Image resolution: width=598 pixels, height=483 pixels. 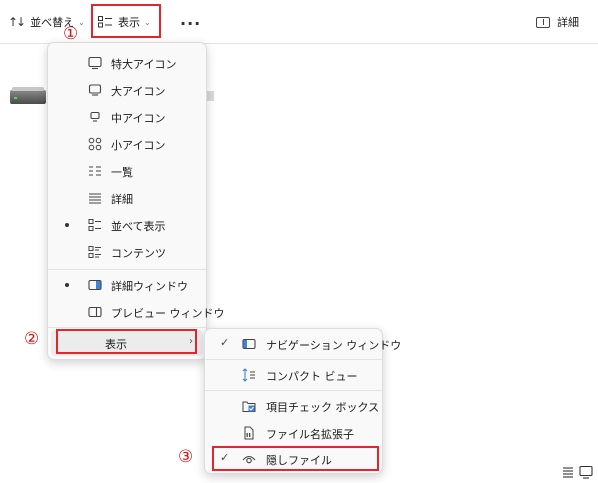 I want to click on sort-arrows-icon: ↑↓, so click(x=17, y=22).